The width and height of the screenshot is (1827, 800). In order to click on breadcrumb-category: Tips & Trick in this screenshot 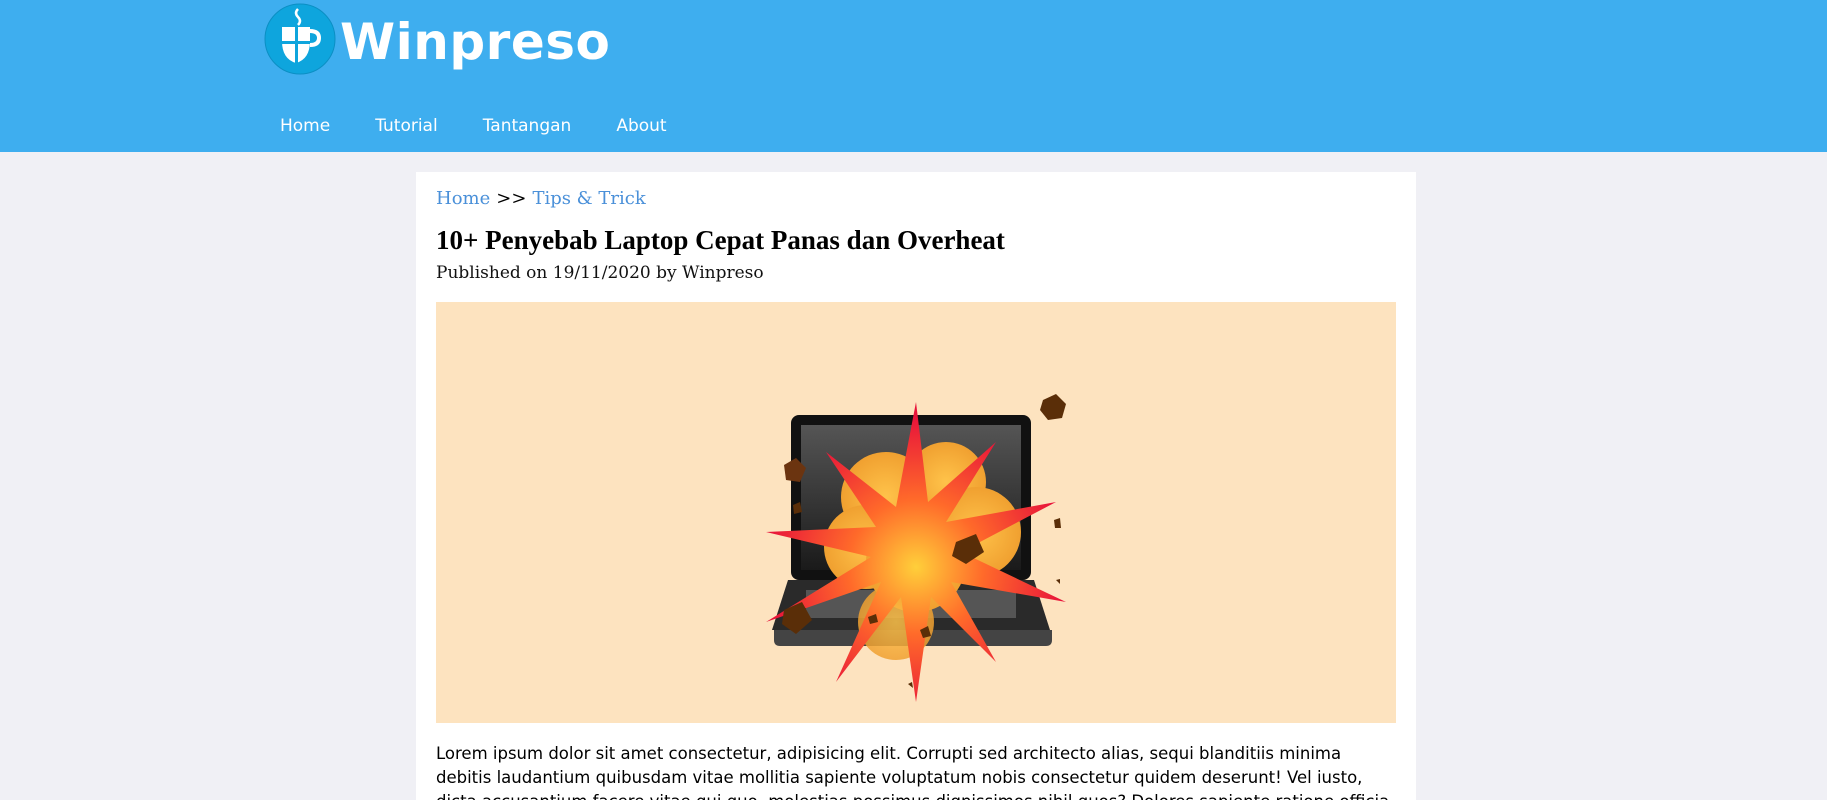, I will do `click(588, 198)`.